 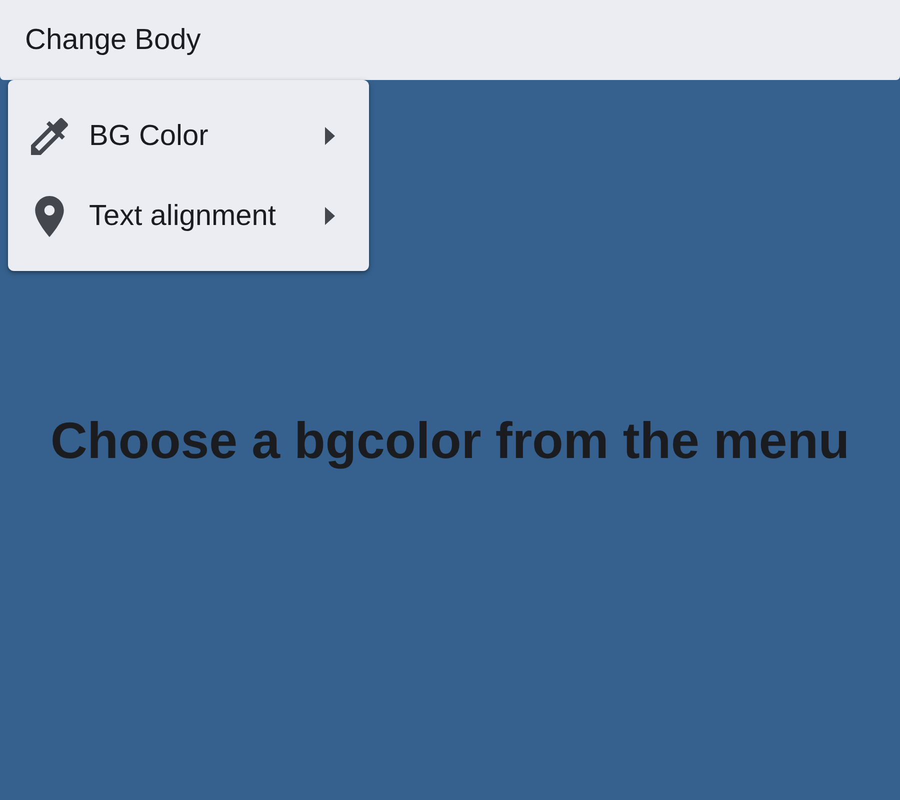 What do you see at coordinates (49, 216) in the screenshot?
I see `location-pin-icon` at bounding box center [49, 216].